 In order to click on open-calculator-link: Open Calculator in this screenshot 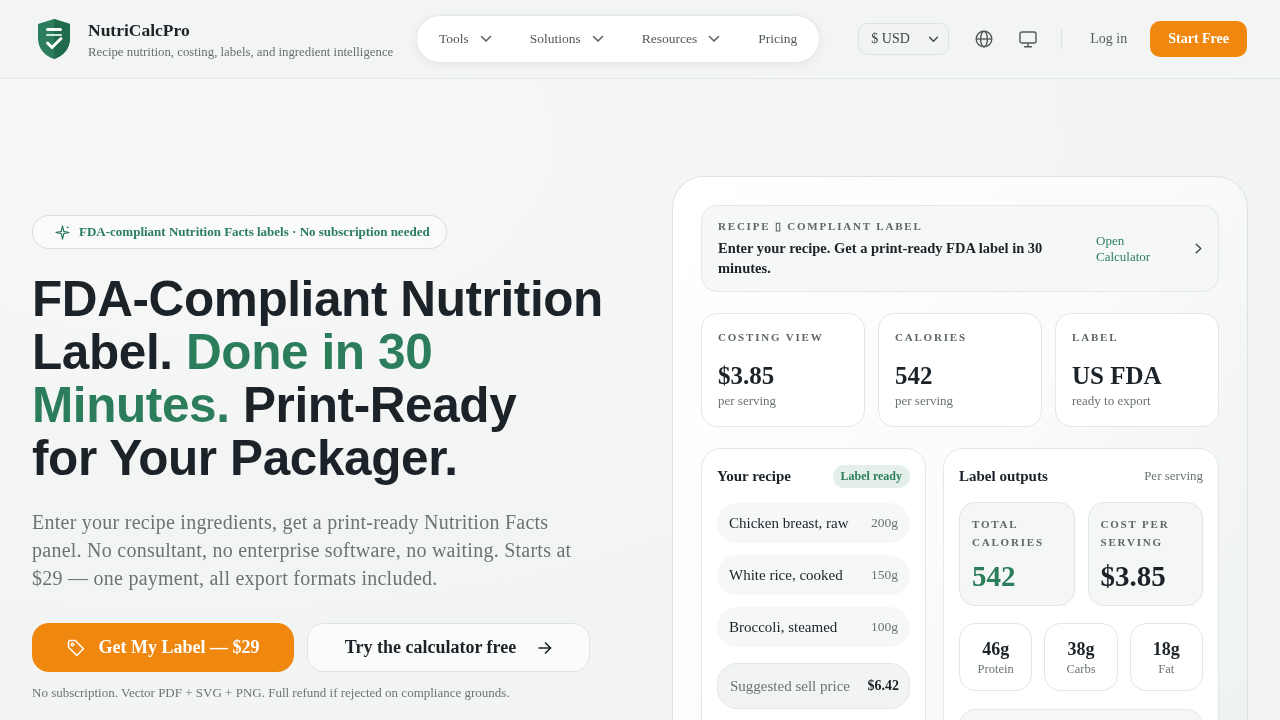, I will do `click(1149, 248)`.